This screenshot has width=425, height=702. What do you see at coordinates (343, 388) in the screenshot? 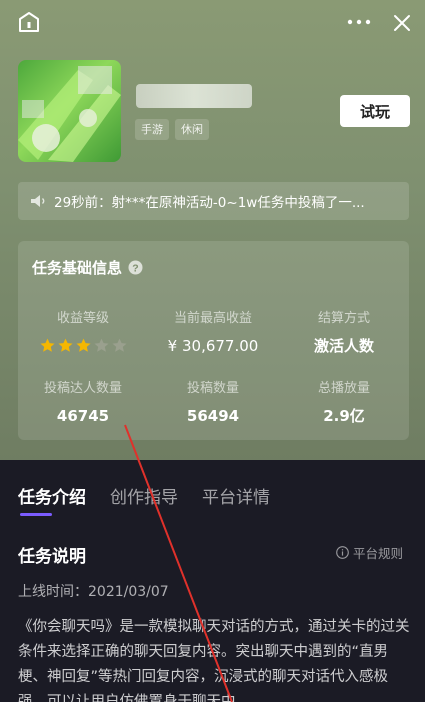
I see `stat-label: 总播放量` at bounding box center [343, 388].